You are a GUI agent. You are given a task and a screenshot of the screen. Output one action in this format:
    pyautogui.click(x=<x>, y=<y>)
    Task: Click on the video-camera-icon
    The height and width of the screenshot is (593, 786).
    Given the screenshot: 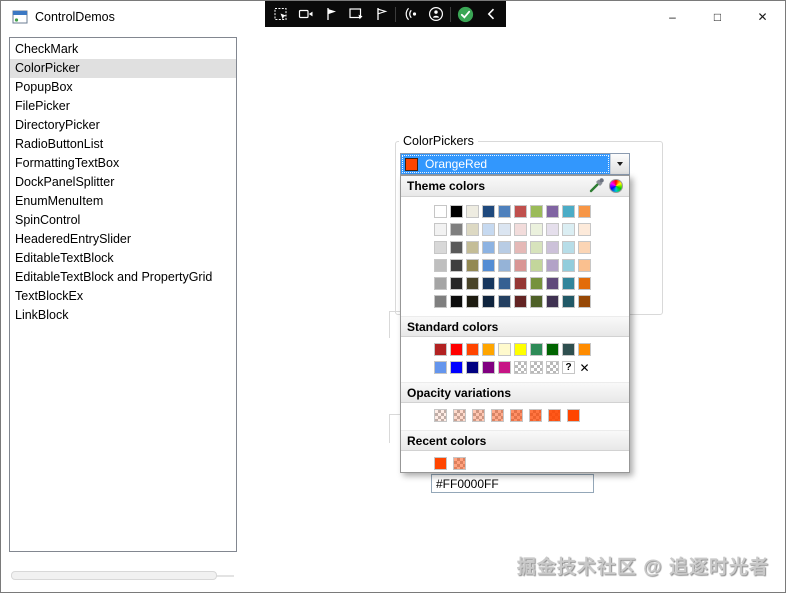 What is the action you would take?
    pyautogui.click(x=305, y=14)
    